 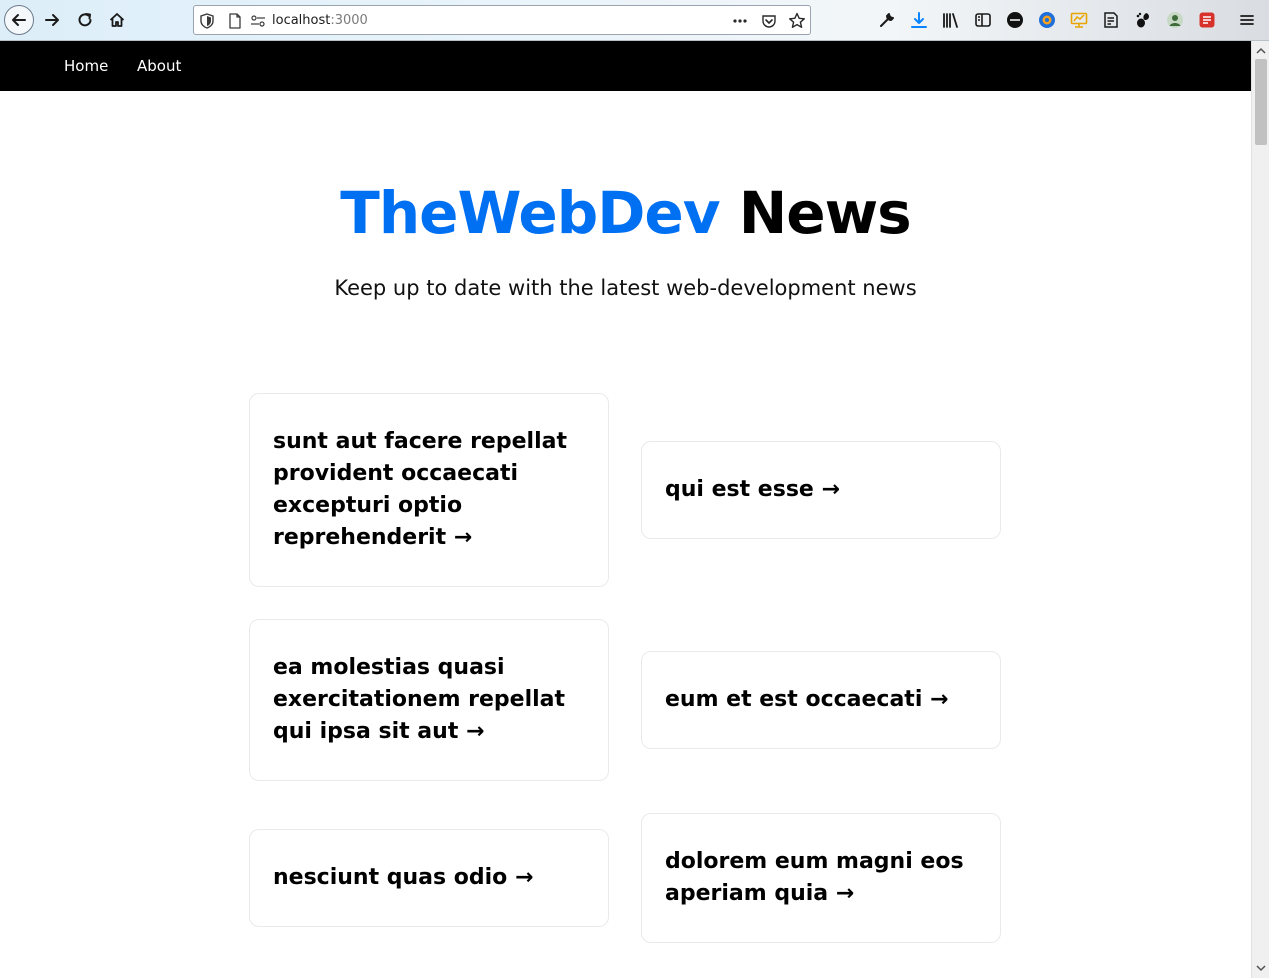 What do you see at coordinates (1260, 968) in the screenshot?
I see `scroll-down-arrow-icon` at bounding box center [1260, 968].